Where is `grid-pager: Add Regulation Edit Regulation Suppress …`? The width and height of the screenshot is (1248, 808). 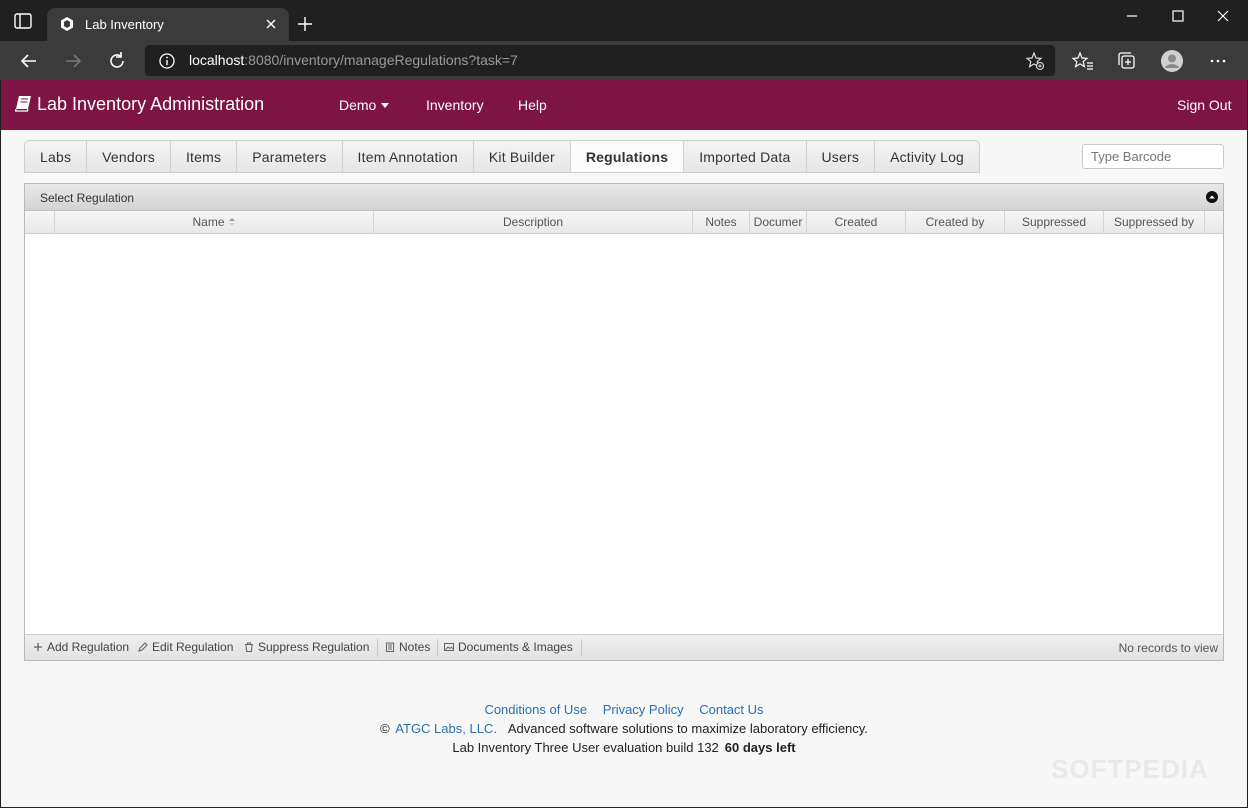
grid-pager: Add Regulation Edit Regulation Suppress … is located at coordinates (624, 647).